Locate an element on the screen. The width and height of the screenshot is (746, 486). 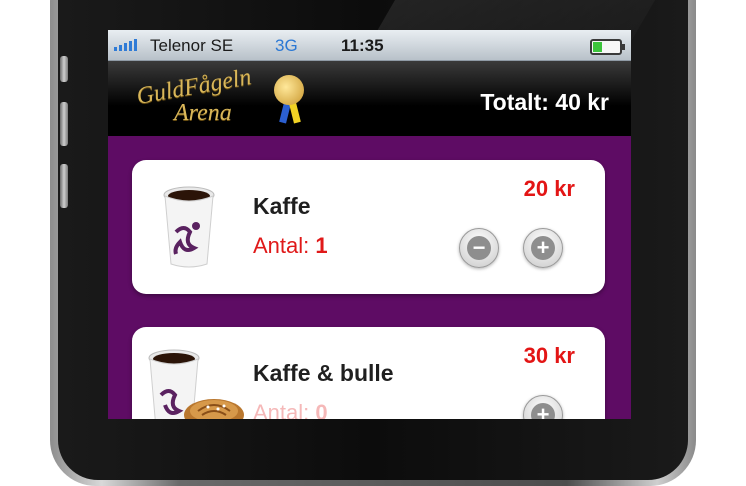
carrier-name: Telenor SE is located at coordinates (192, 45).